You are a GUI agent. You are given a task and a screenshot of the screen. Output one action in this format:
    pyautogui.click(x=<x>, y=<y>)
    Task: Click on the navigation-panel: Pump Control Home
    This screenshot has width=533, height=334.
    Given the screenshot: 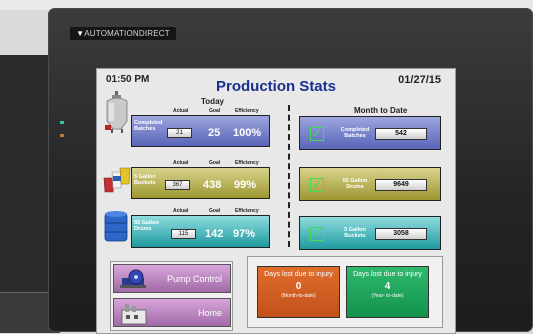 What is the action you would take?
    pyautogui.click(x=171, y=296)
    